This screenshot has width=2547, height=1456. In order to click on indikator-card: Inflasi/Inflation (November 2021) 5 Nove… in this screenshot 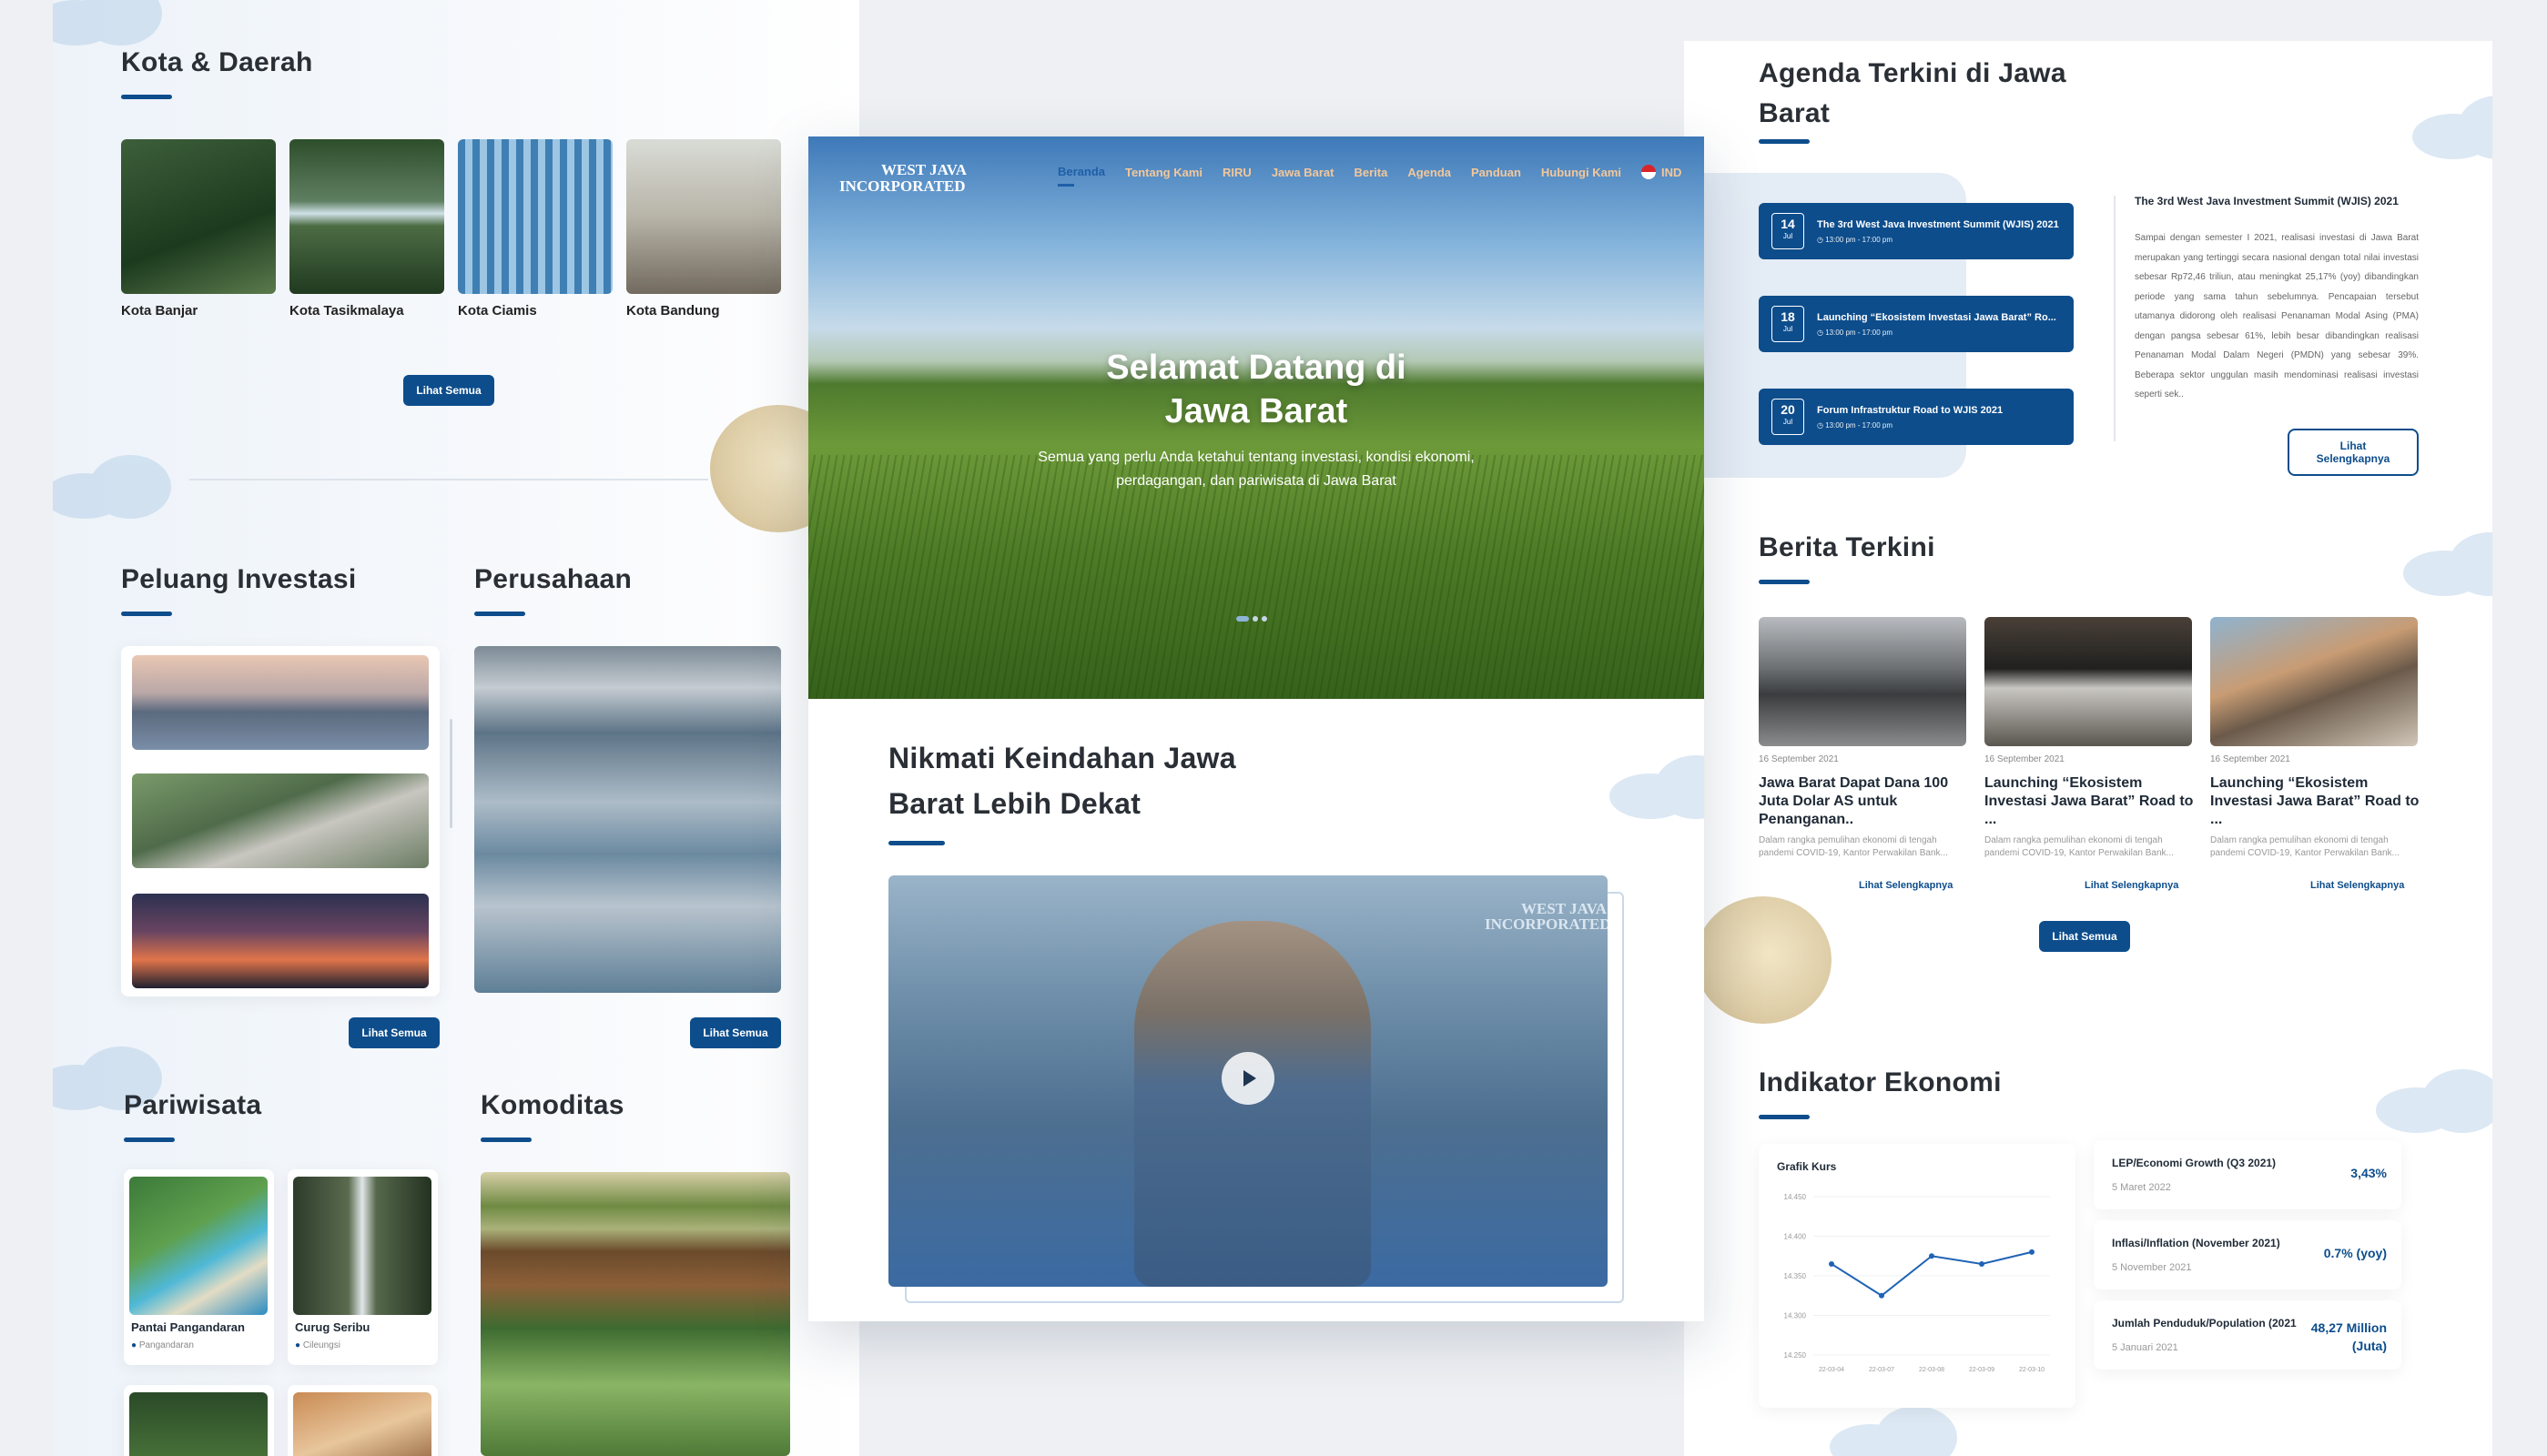, I will do `click(2247, 1255)`.